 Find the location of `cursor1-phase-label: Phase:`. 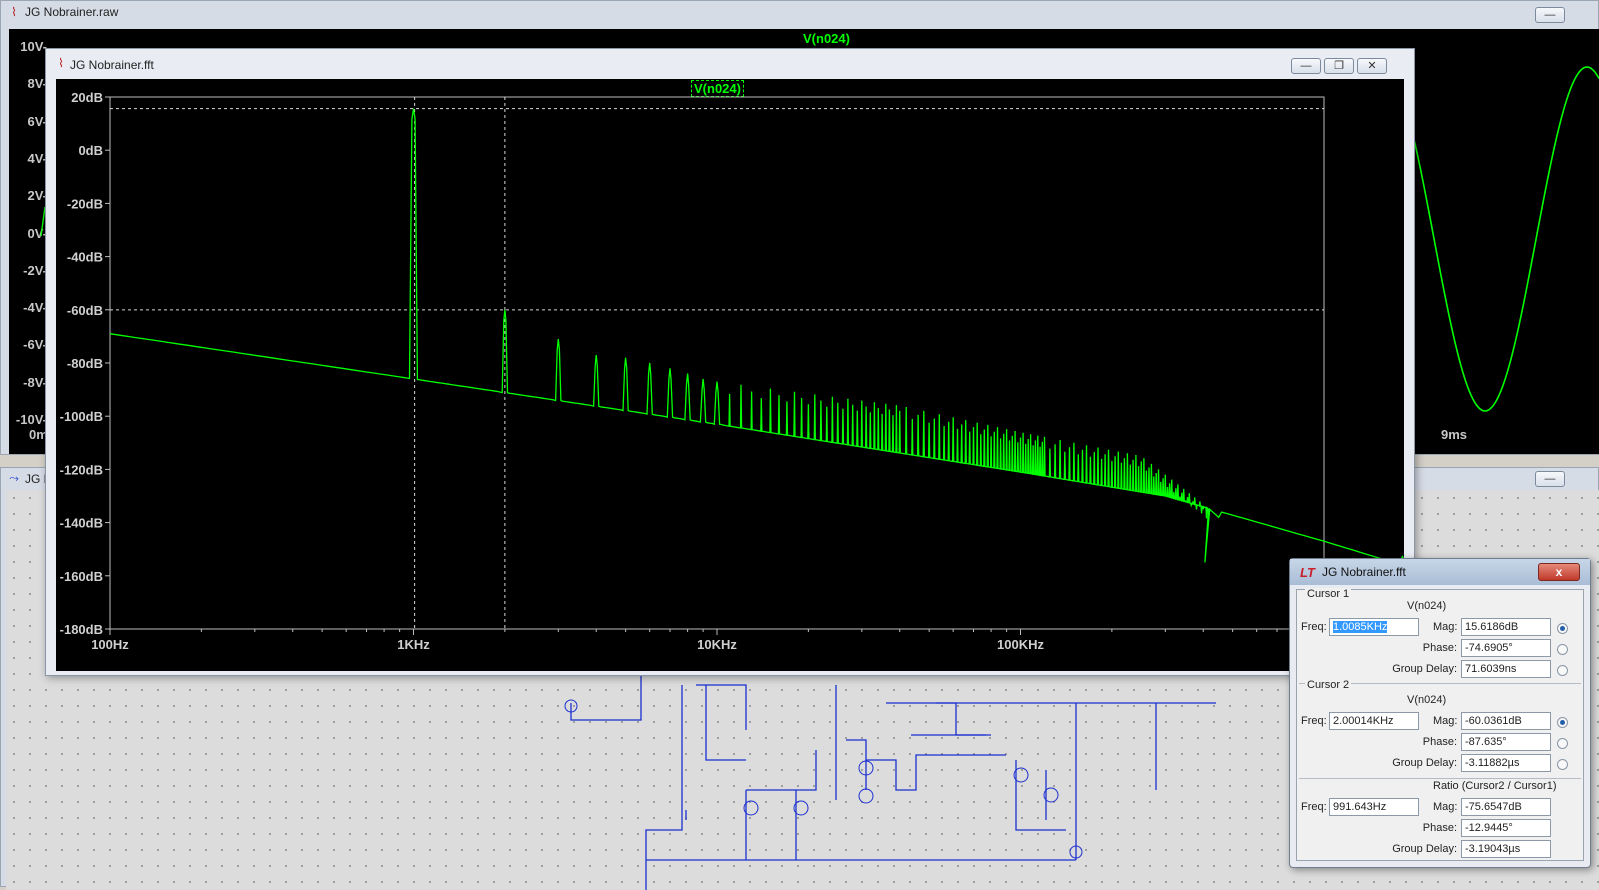

cursor1-phase-label: Phase: is located at coordinates (1439, 648).